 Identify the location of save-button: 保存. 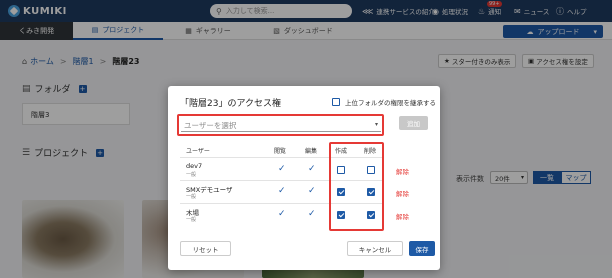
(422, 248).